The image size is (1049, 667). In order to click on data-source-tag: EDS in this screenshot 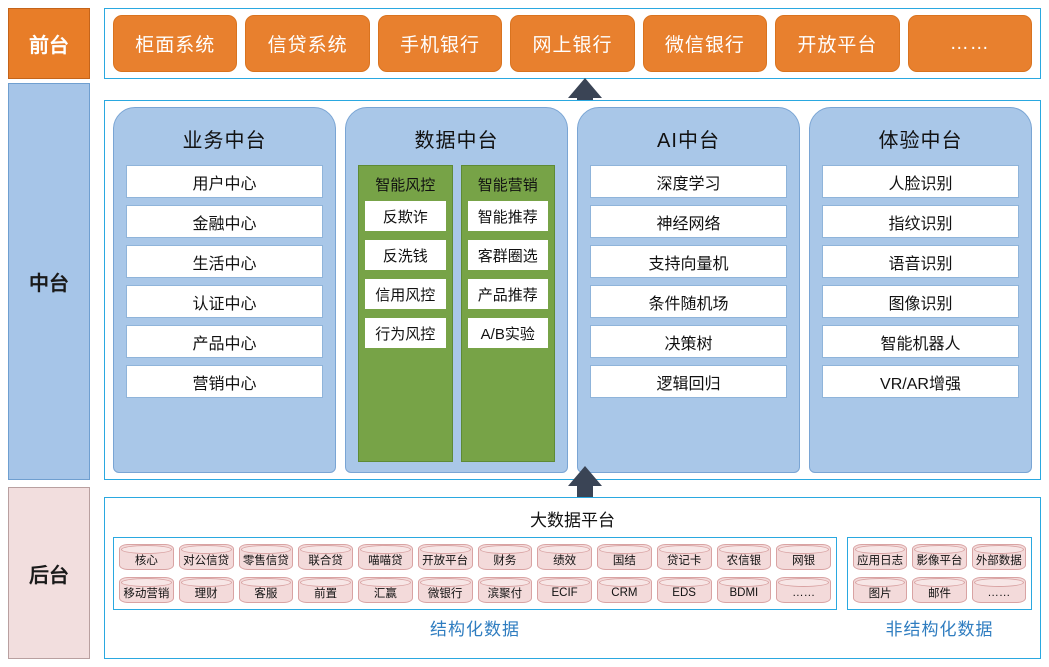, I will do `click(684, 590)`.